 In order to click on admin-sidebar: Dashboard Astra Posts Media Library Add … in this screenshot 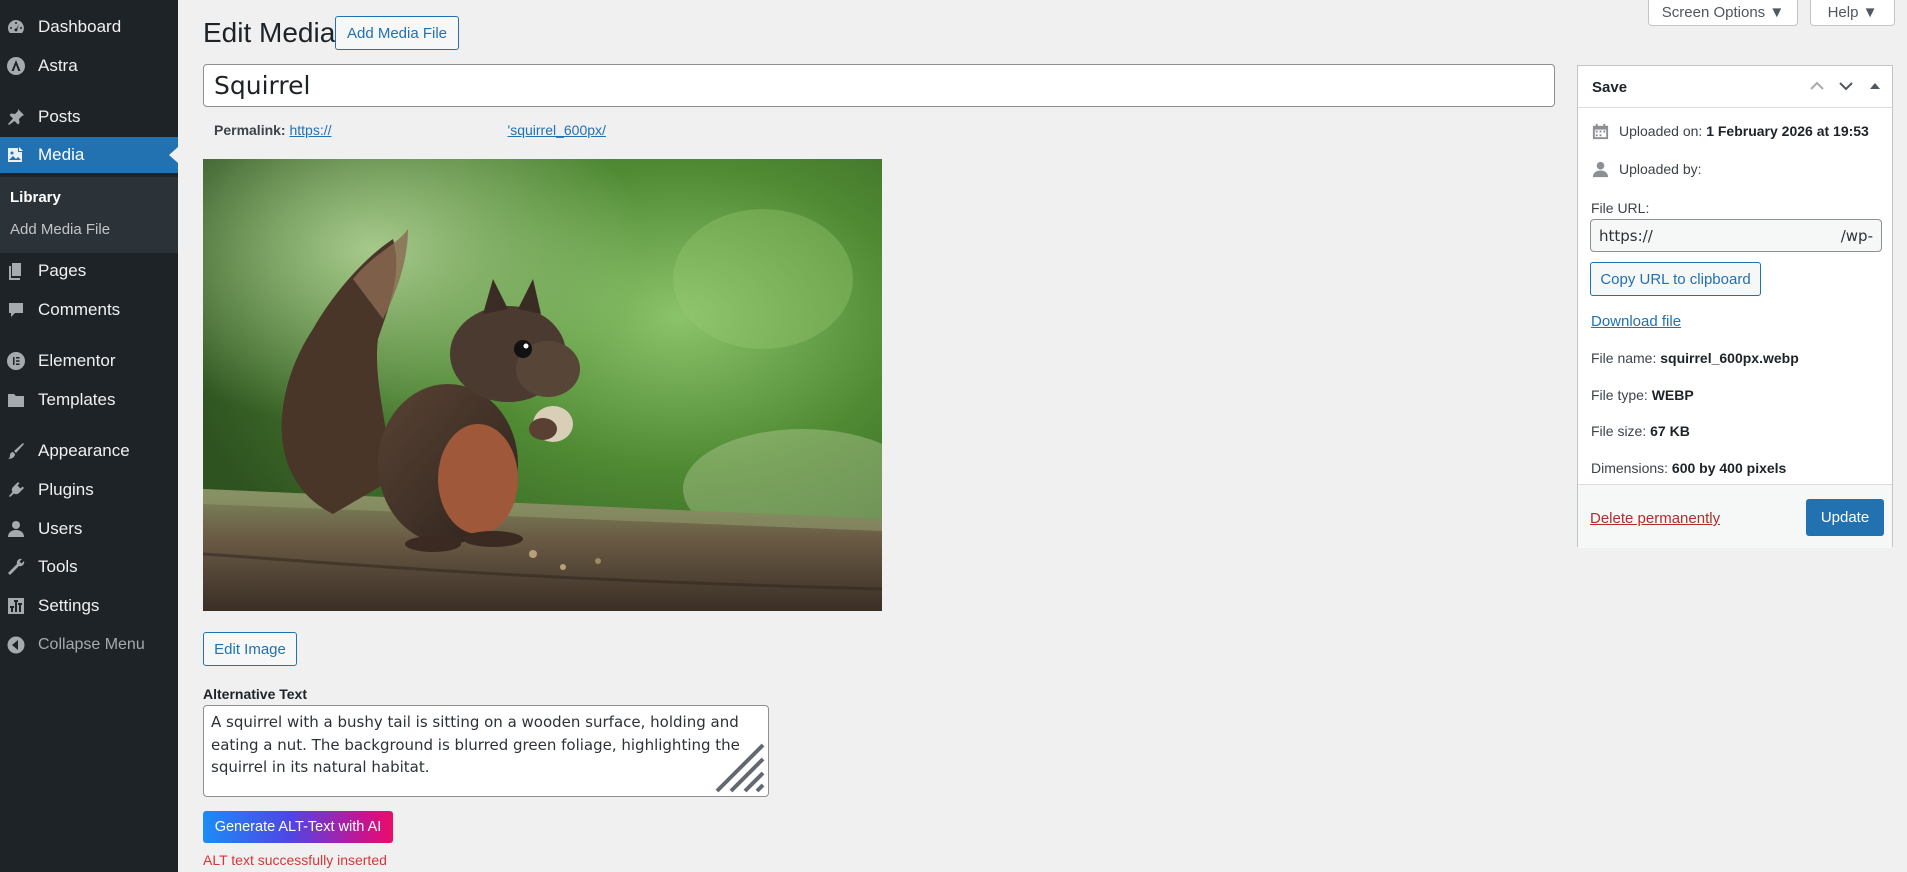, I will do `click(89, 436)`.